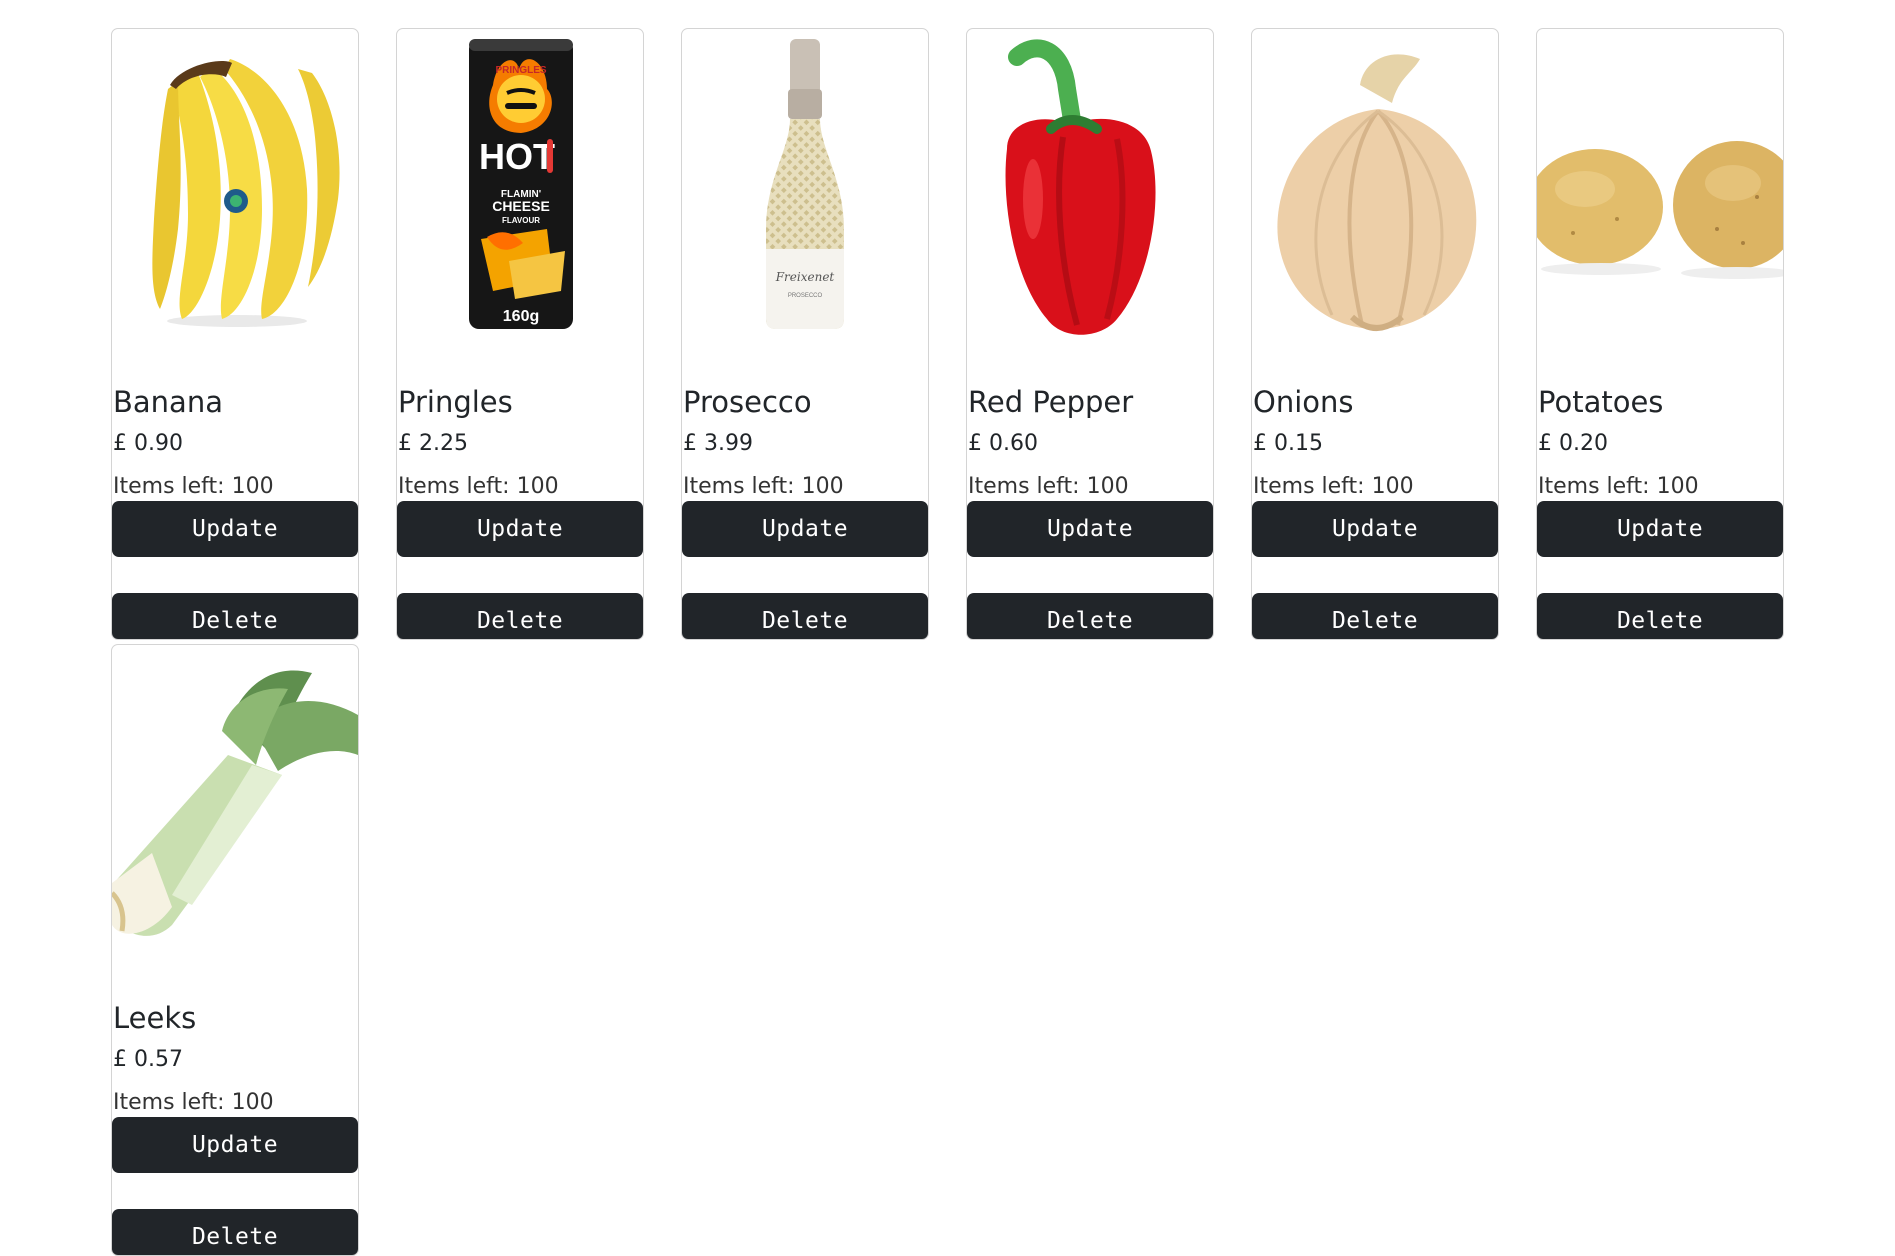 This screenshot has width=1895, height=1256. What do you see at coordinates (235, 803) in the screenshot?
I see `leek-image` at bounding box center [235, 803].